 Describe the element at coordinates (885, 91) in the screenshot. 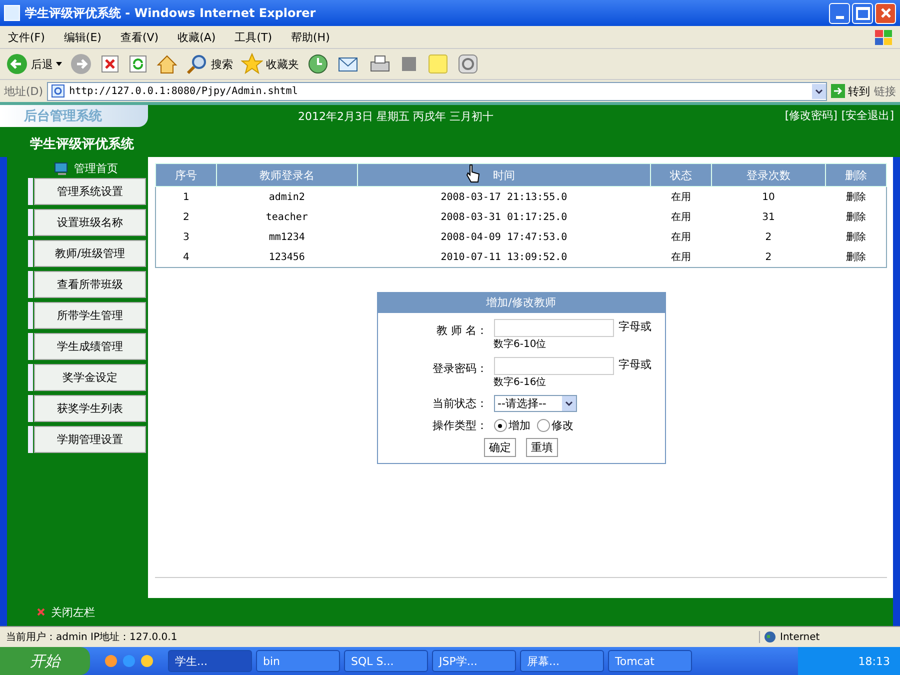

I see `links-label: 链接` at that location.